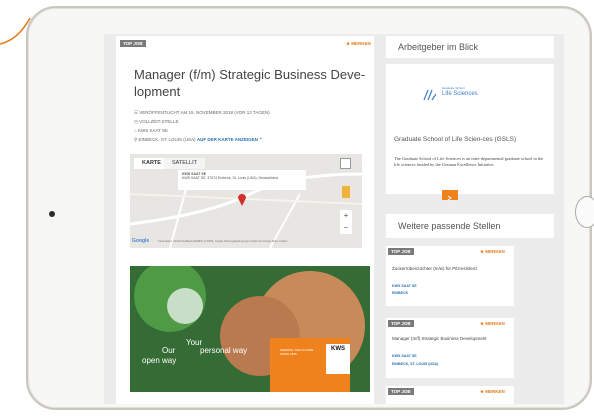 This screenshot has width=594, height=416. Describe the element at coordinates (404, 286) in the screenshot. I see `job-1-company: KWS SAAT SE` at that location.